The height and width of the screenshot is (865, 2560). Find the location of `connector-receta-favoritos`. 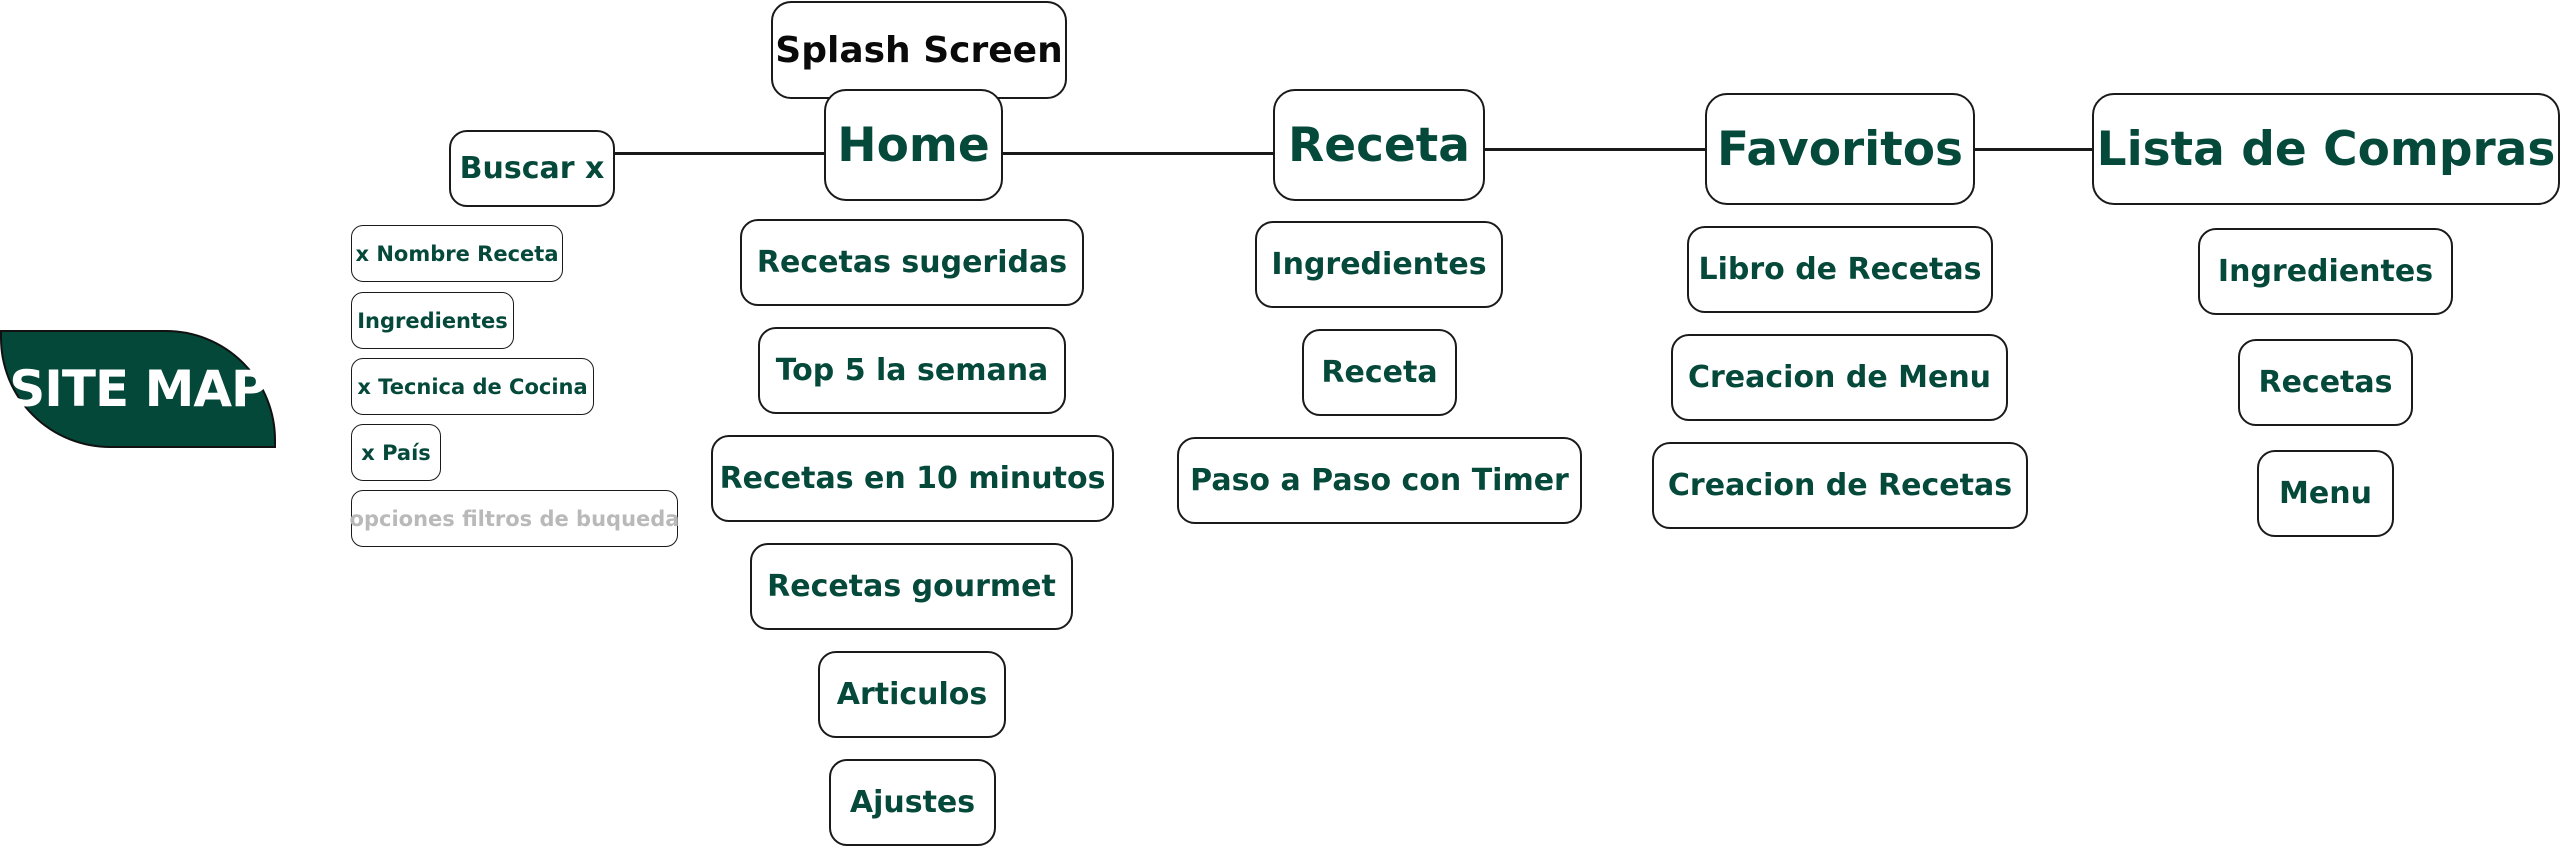

connector-receta-favoritos is located at coordinates (1594, 149).